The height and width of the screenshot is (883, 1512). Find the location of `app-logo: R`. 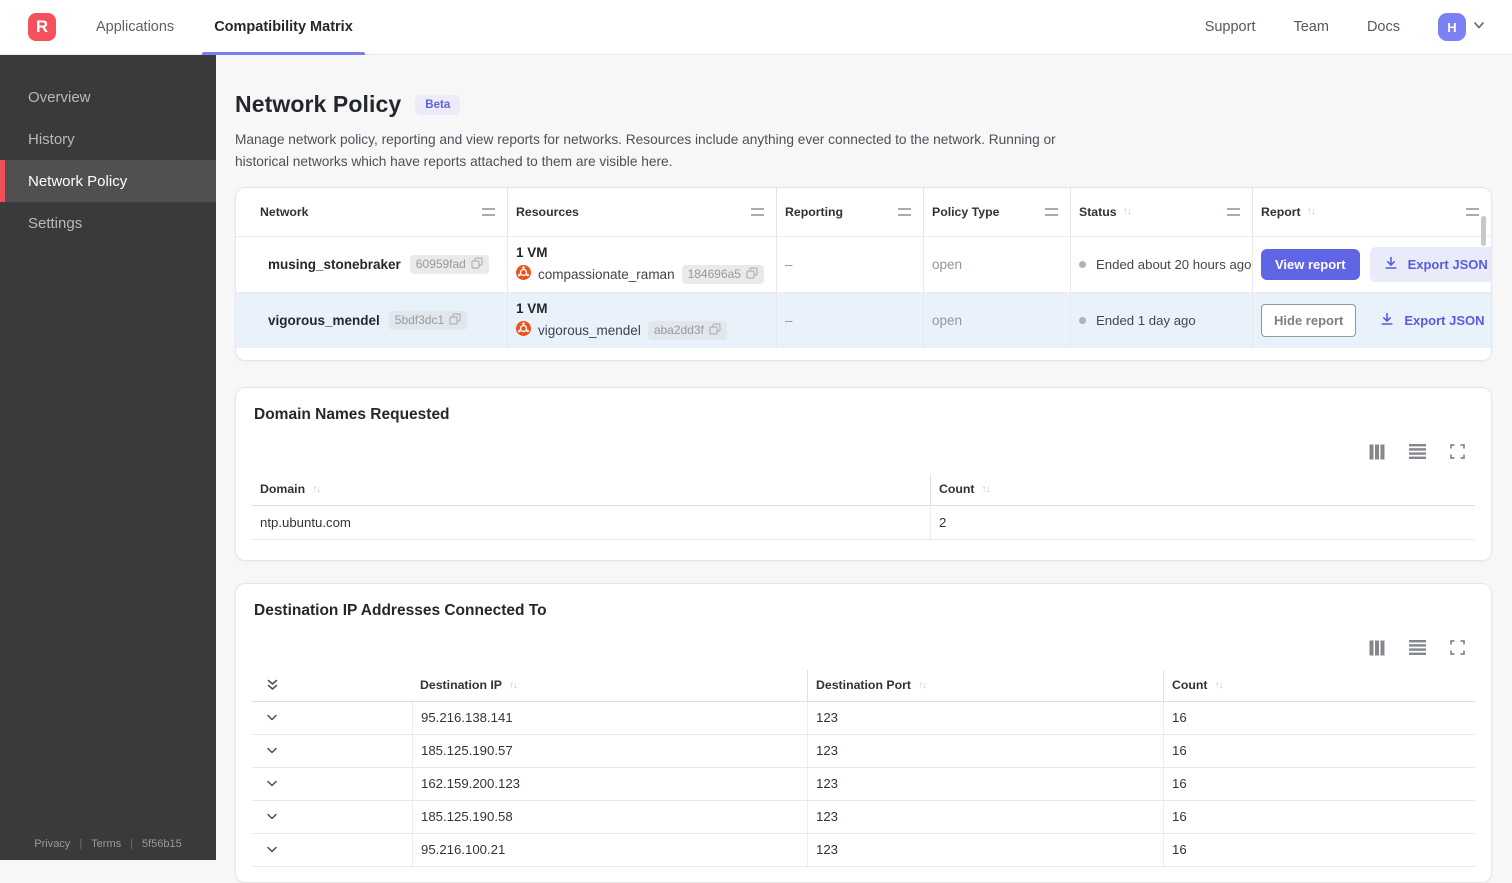

app-logo: R is located at coordinates (42, 27).